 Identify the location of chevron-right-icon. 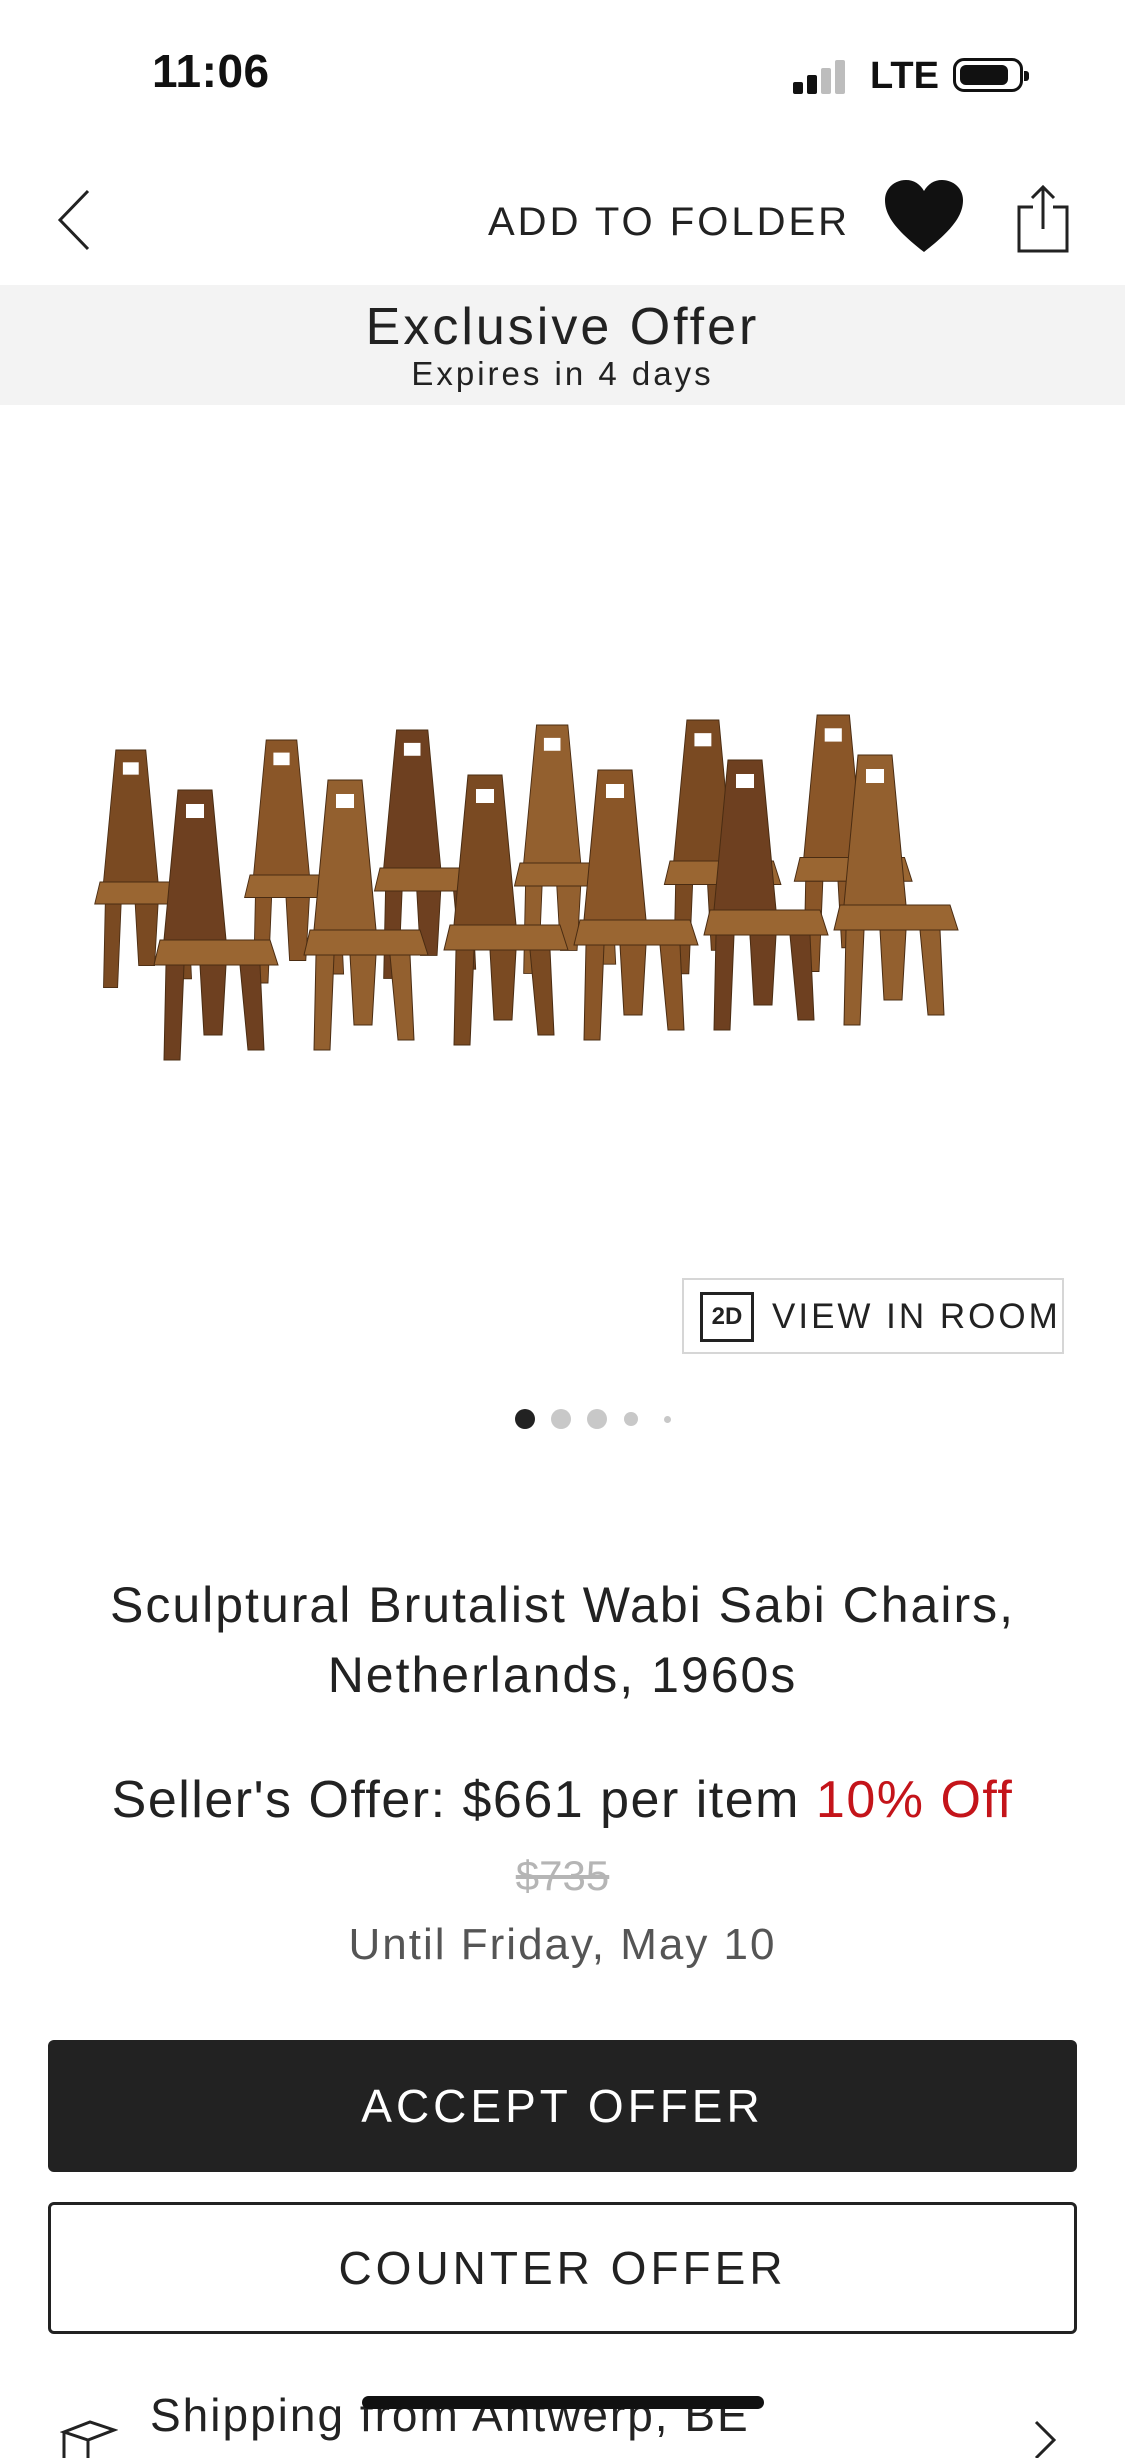
(1045, 2439).